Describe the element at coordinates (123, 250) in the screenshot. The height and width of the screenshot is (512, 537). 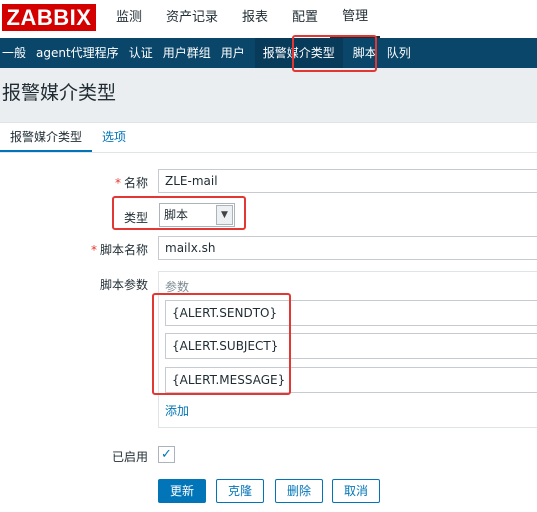
I see `script-name-label-text: 脚本名称` at that location.